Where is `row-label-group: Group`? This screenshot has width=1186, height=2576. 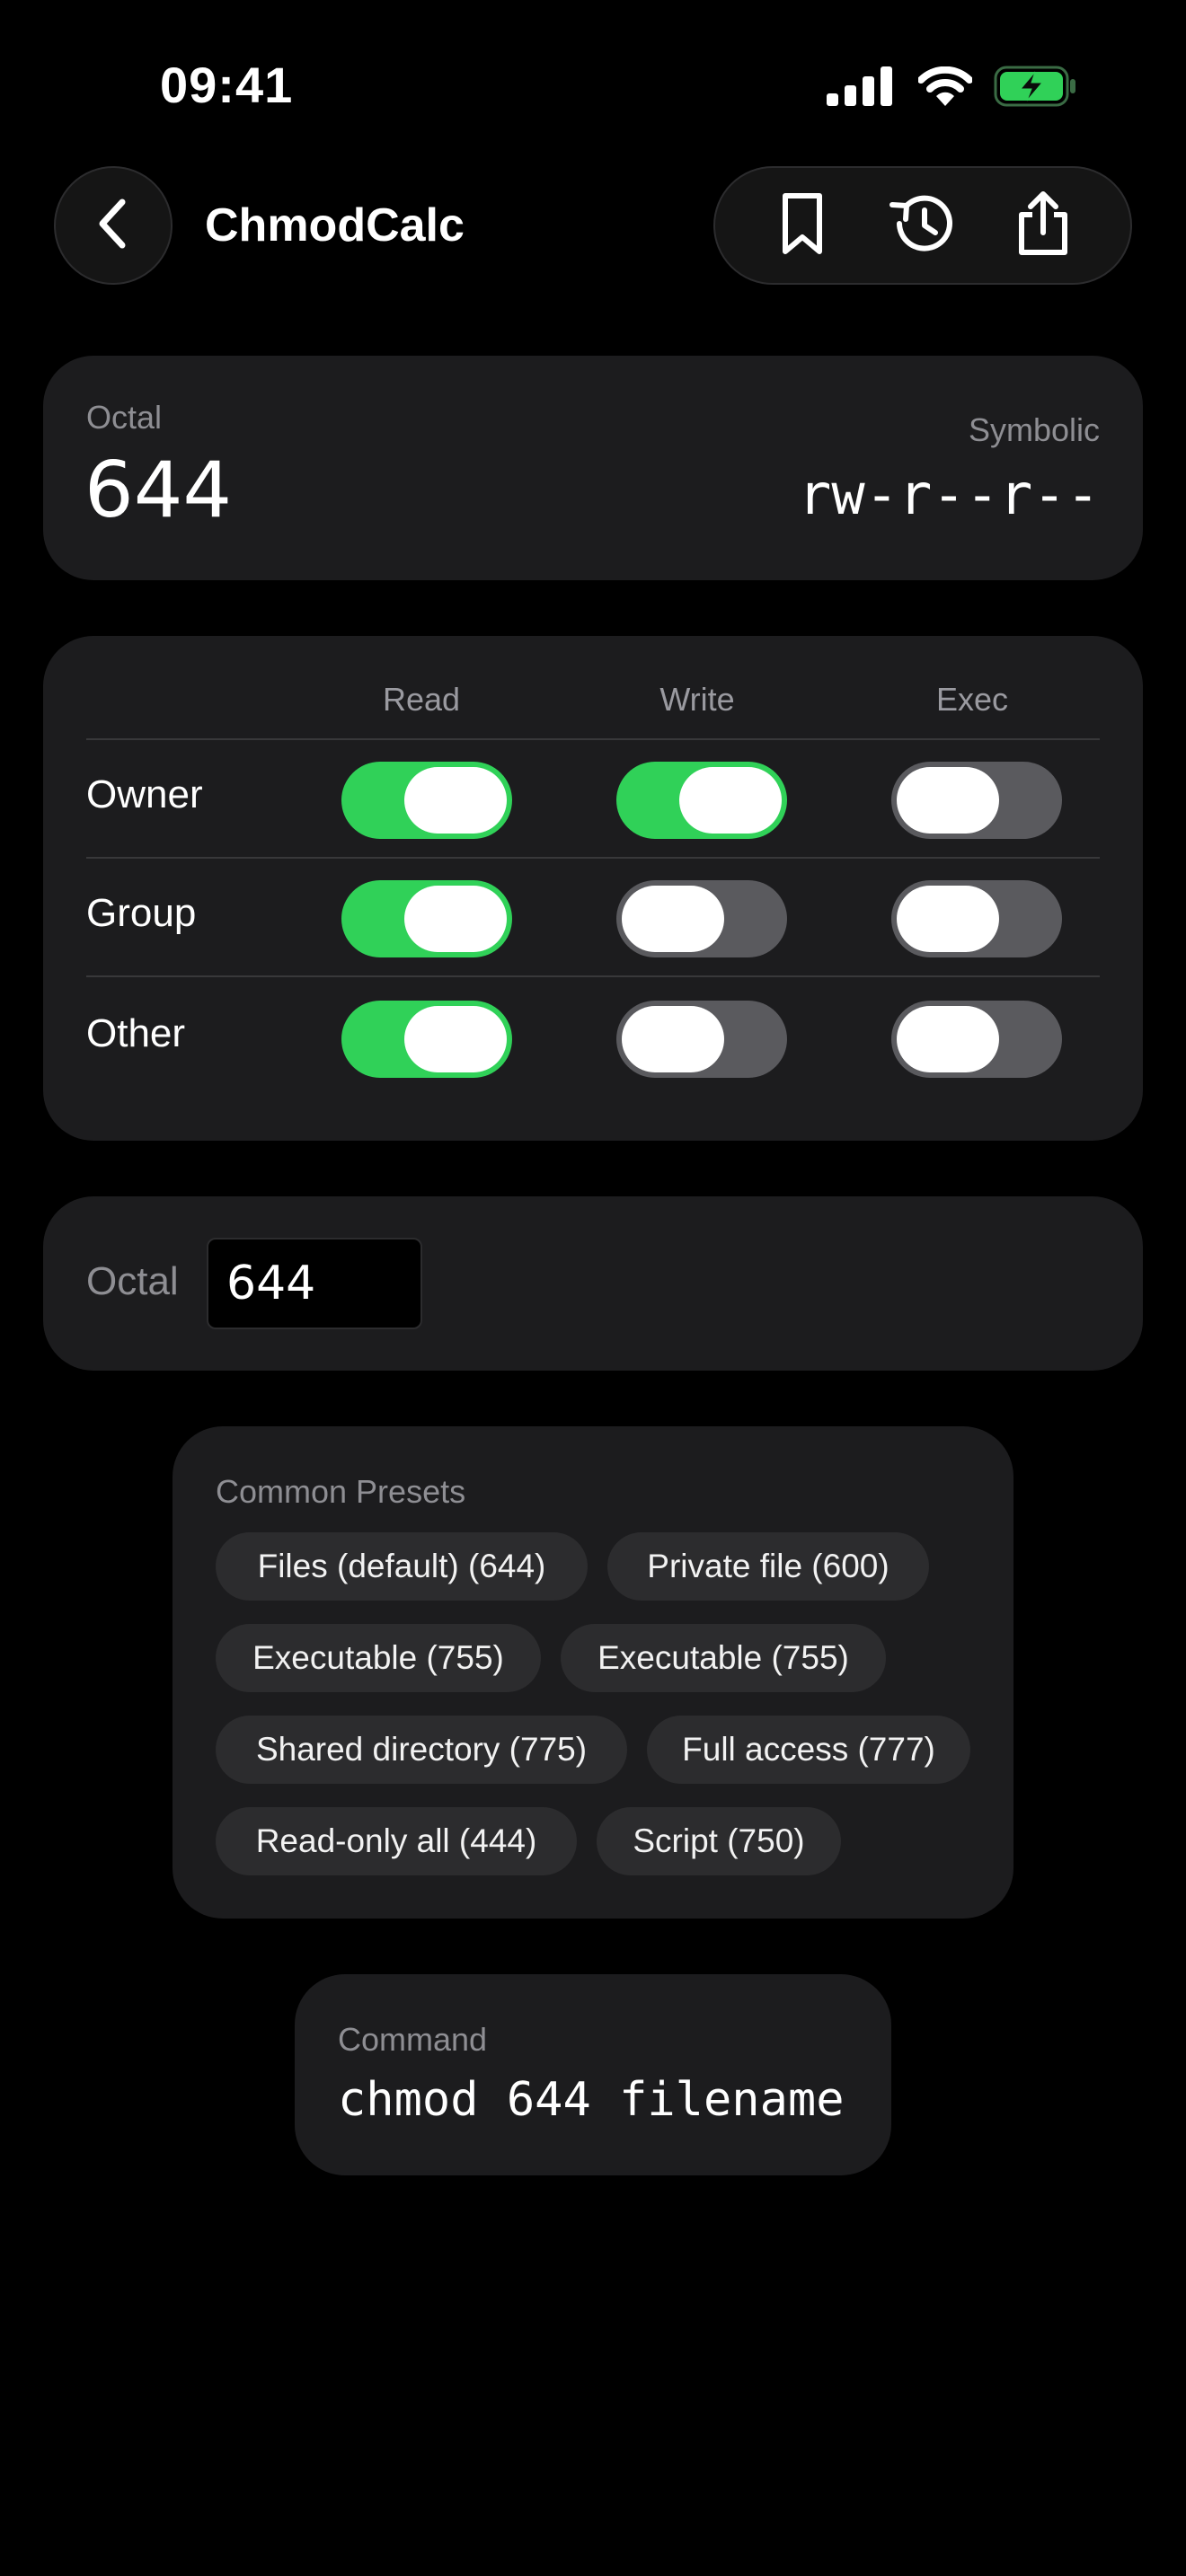 row-label-group: Group is located at coordinates (141, 913).